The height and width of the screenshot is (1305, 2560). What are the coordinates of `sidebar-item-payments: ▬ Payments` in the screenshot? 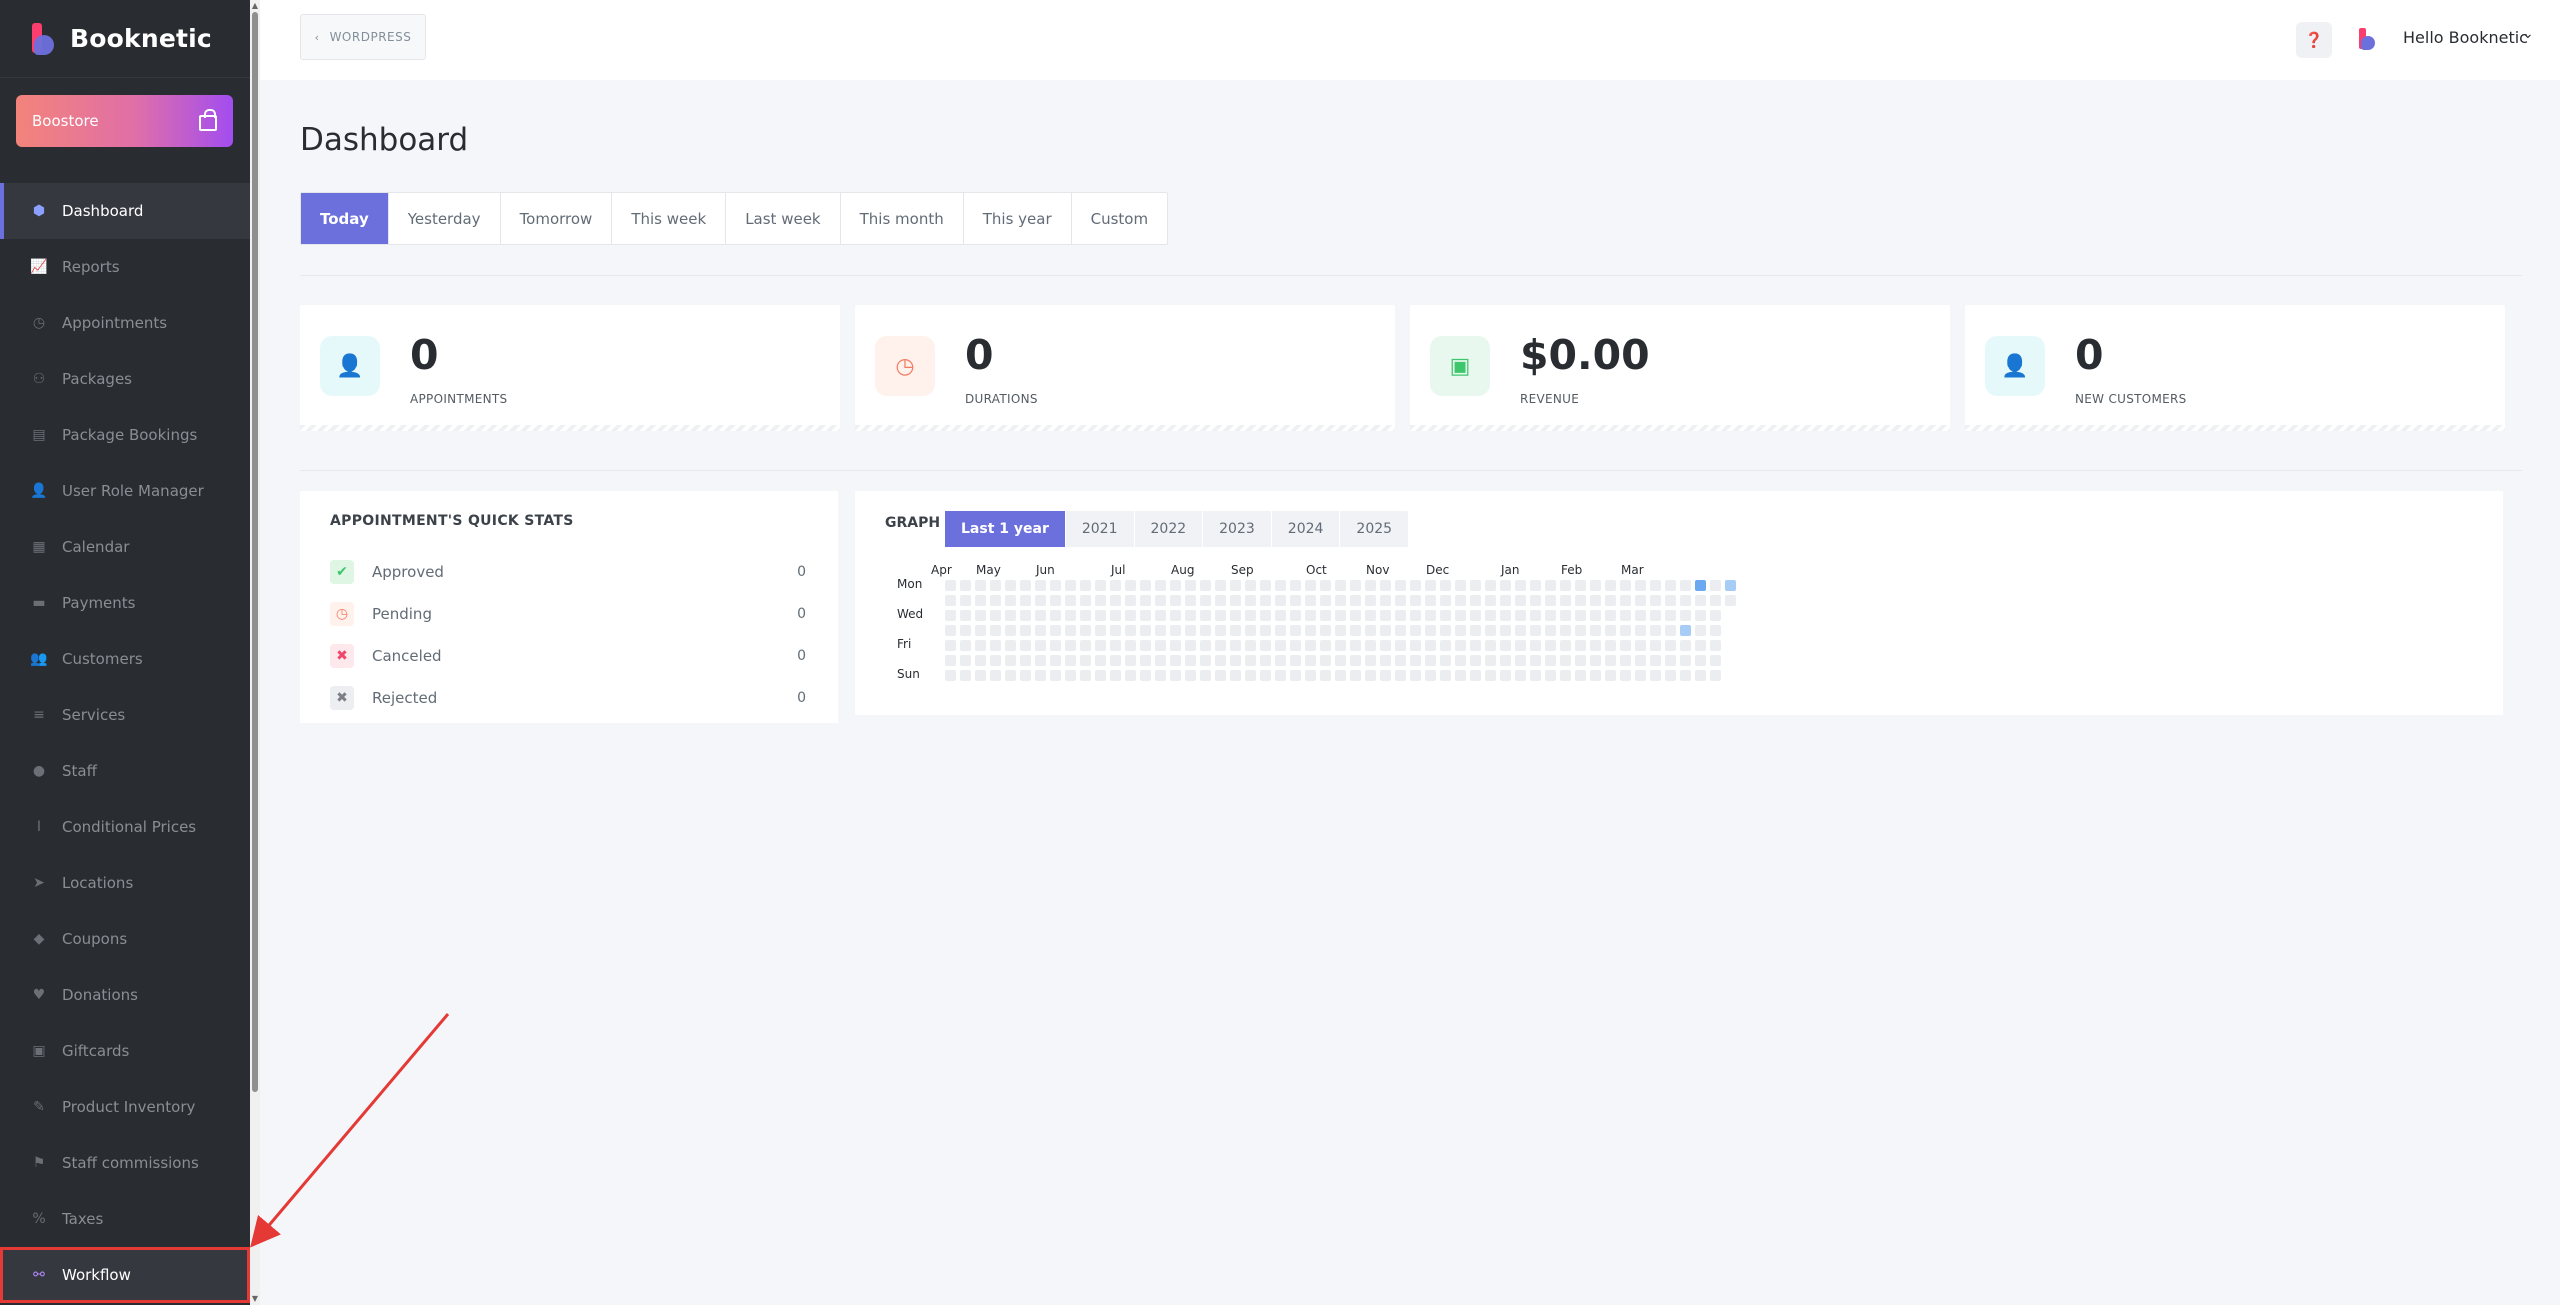 It's located at (125, 603).